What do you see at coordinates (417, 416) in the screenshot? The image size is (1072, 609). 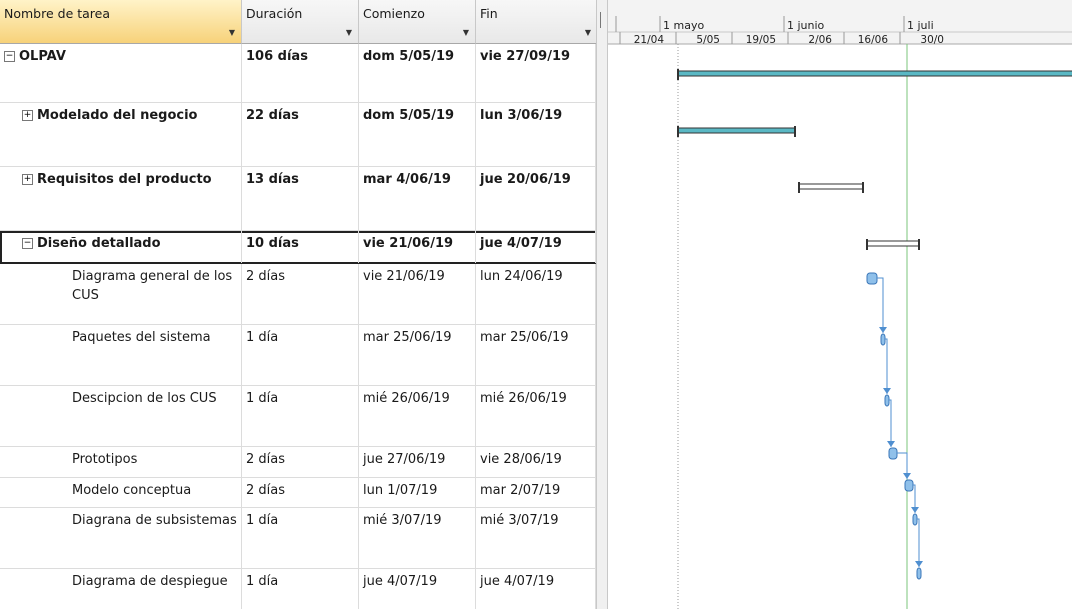 I see `task-start-cell: mié 26/06/19` at bounding box center [417, 416].